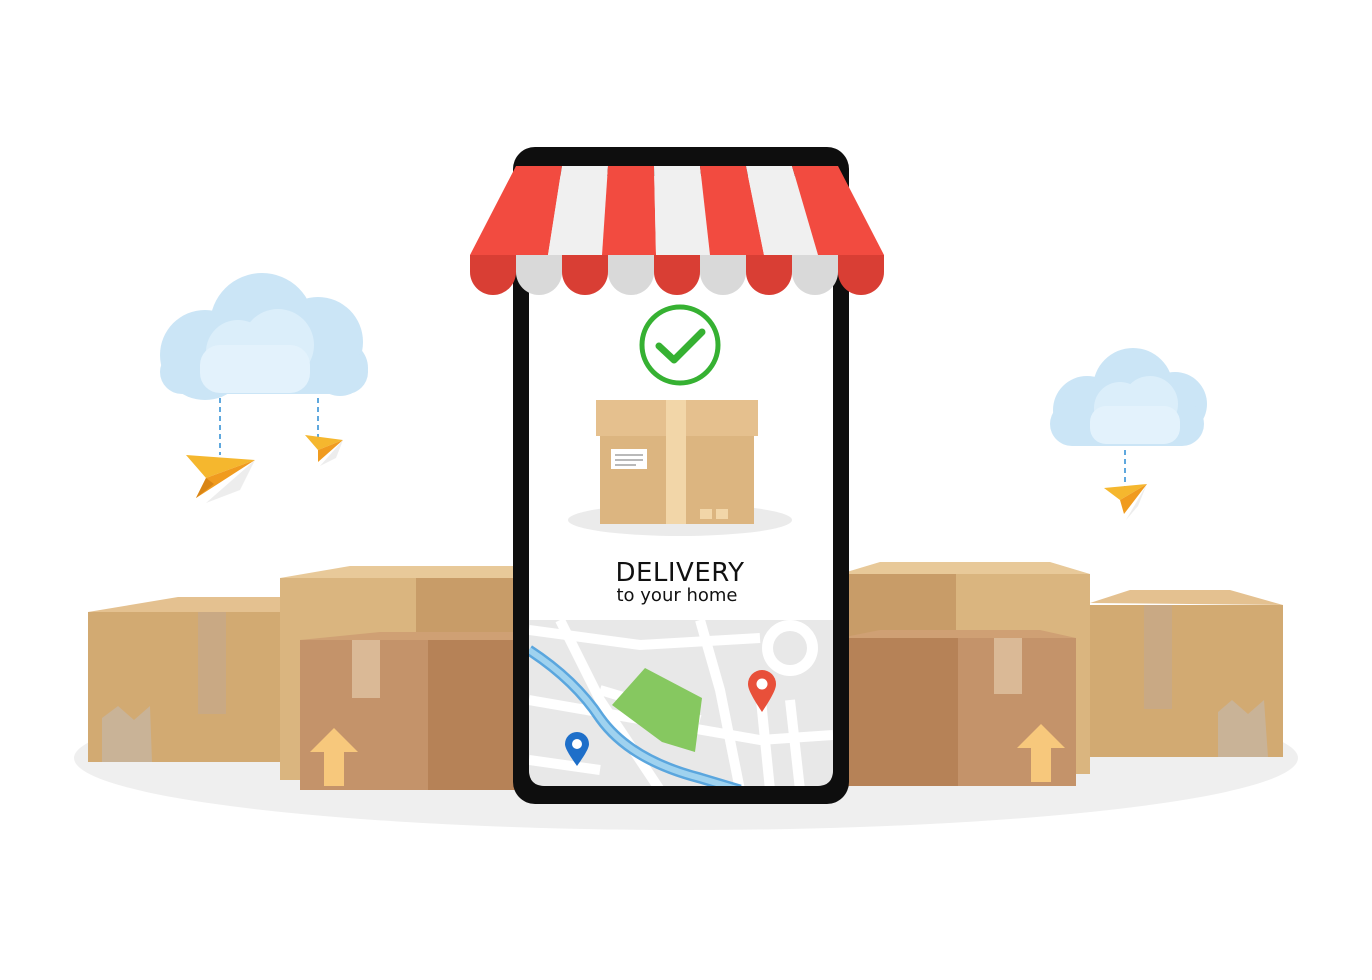  What do you see at coordinates (1128, 397) in the screenshot?
I see `right-cloud-icon` at bounding box center [1128, 397].